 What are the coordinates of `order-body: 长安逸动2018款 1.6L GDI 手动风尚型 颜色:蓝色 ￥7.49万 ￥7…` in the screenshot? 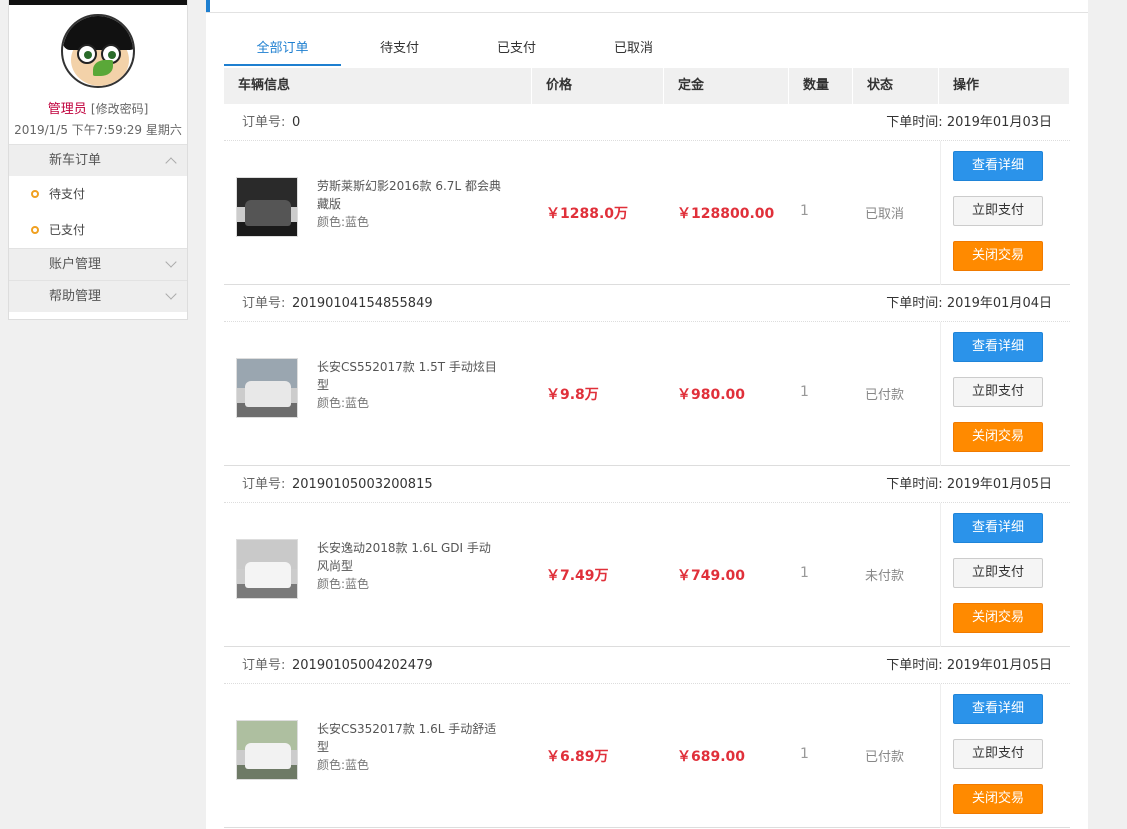 It's located at (647, 575).